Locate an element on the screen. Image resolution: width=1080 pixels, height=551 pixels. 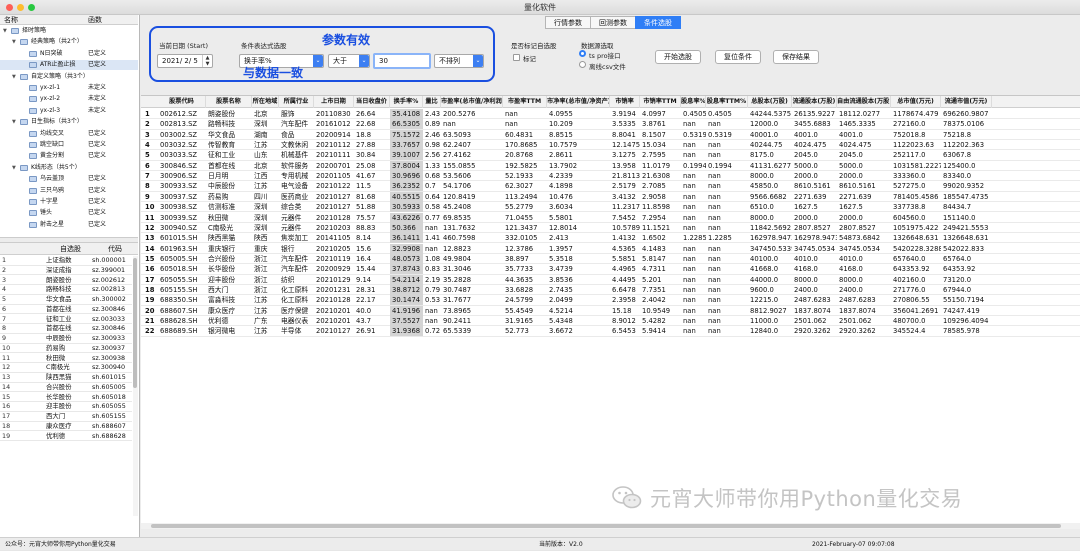
column-header: 市盈率(总市值/净利润) is located at coordinates (472, 102).